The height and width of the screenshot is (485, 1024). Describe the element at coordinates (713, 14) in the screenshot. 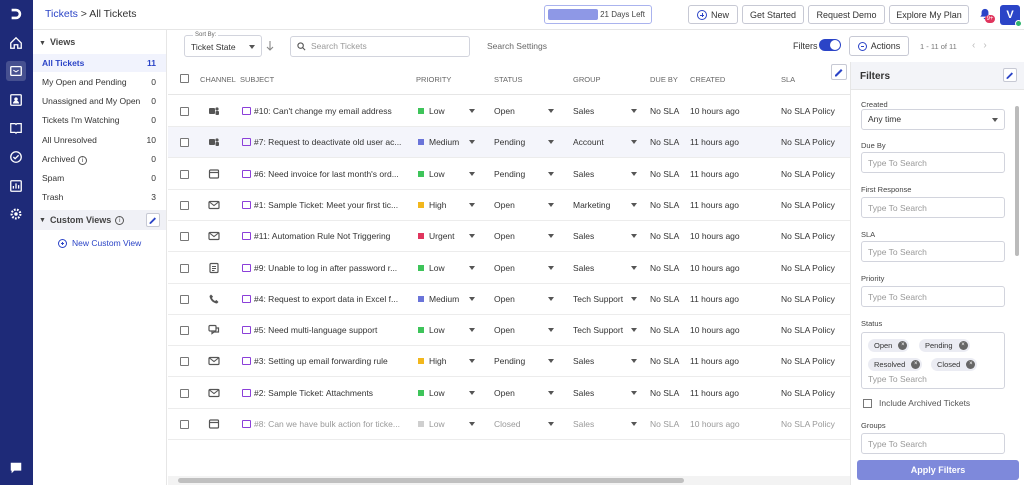

I see `new-button: New` at that location.